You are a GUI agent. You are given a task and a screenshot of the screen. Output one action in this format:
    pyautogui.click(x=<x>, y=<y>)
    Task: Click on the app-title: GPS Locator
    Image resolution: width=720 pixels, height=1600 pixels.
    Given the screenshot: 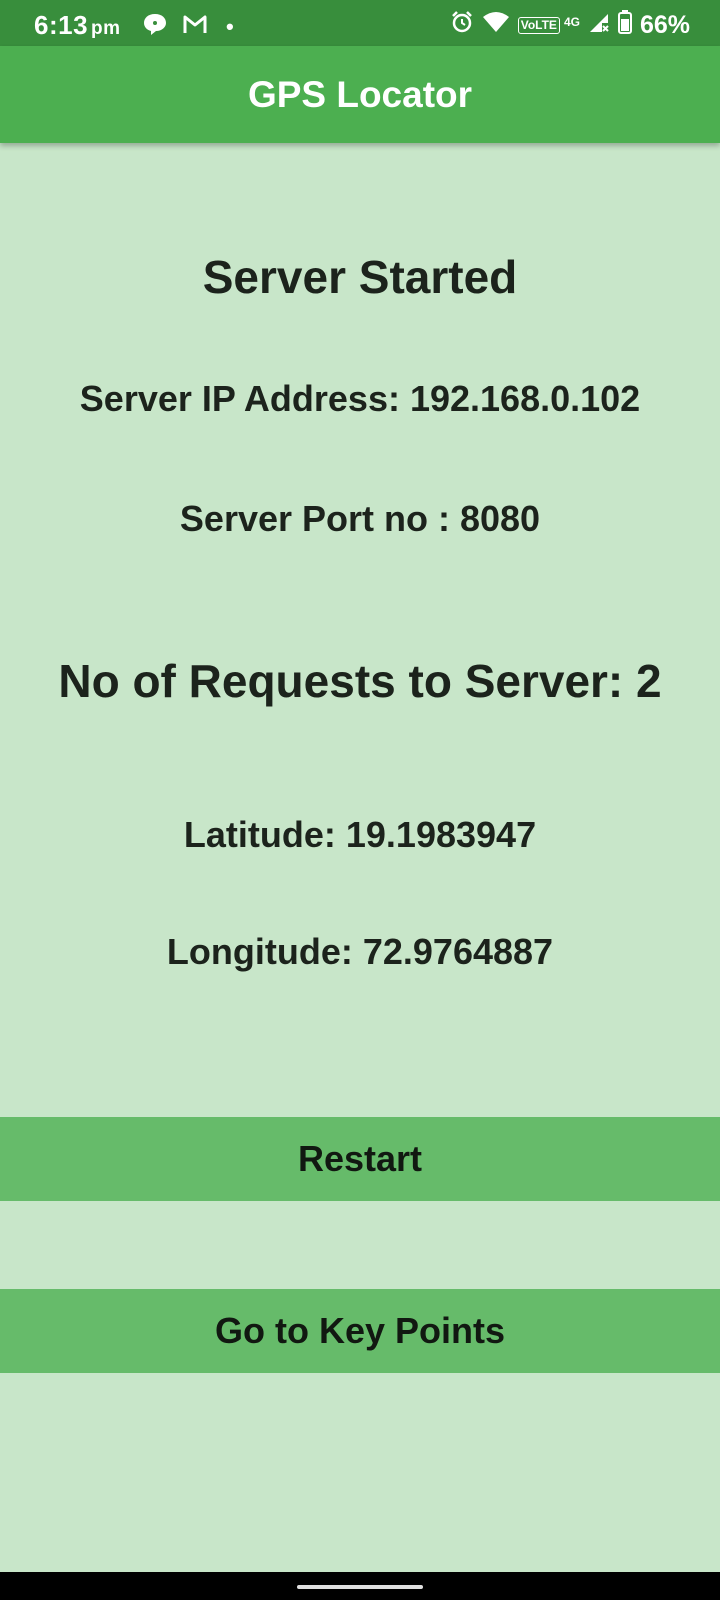 What is the action you would take?
    pyautogui.click(x=360, y=94)
    